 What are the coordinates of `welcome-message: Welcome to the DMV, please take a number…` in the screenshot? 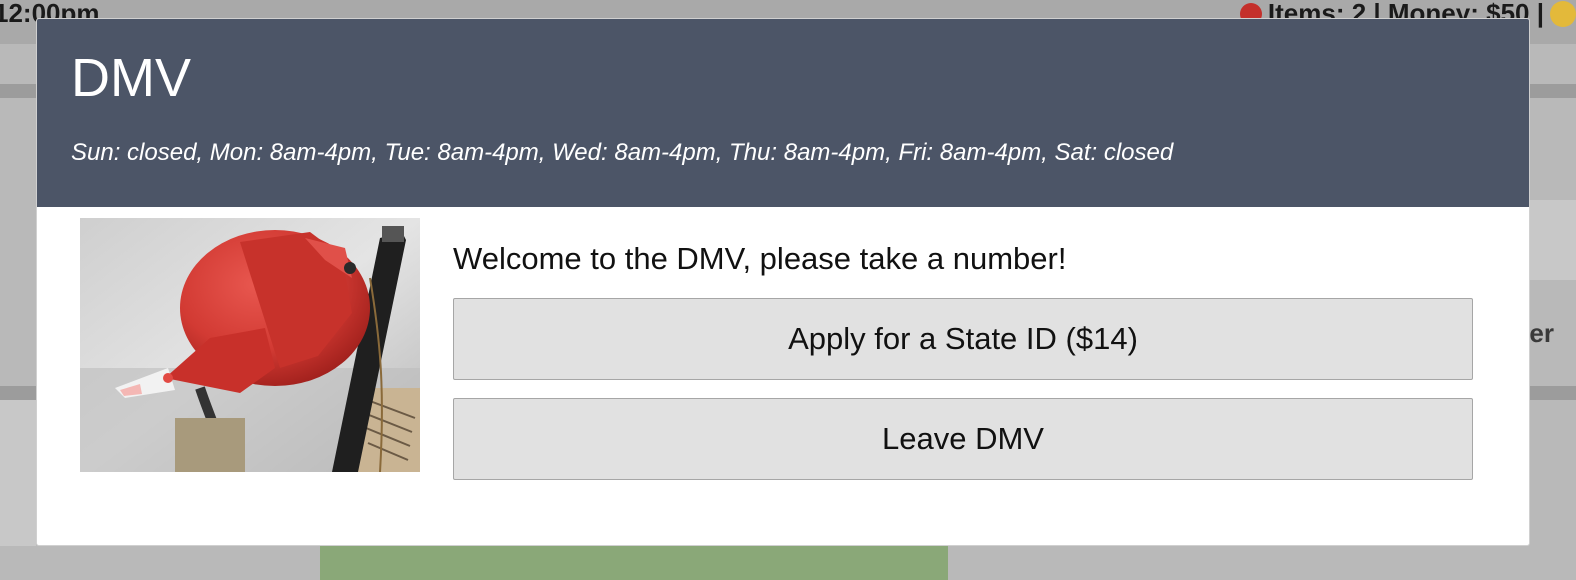 It's located at (760, 258).